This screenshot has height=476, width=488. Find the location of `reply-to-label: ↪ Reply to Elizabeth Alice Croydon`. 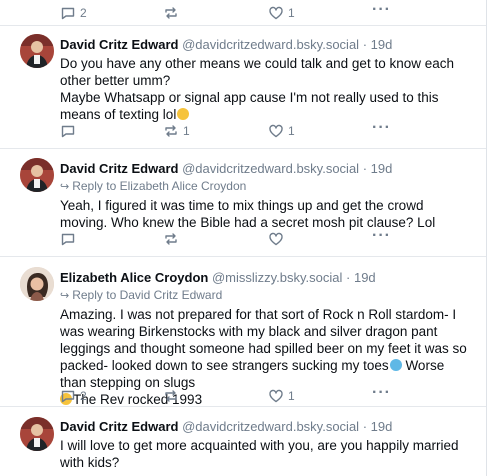

reply-to-label: ↪ Reply to Elizabeth Alice Croydon is located at coordinates (266, 186).